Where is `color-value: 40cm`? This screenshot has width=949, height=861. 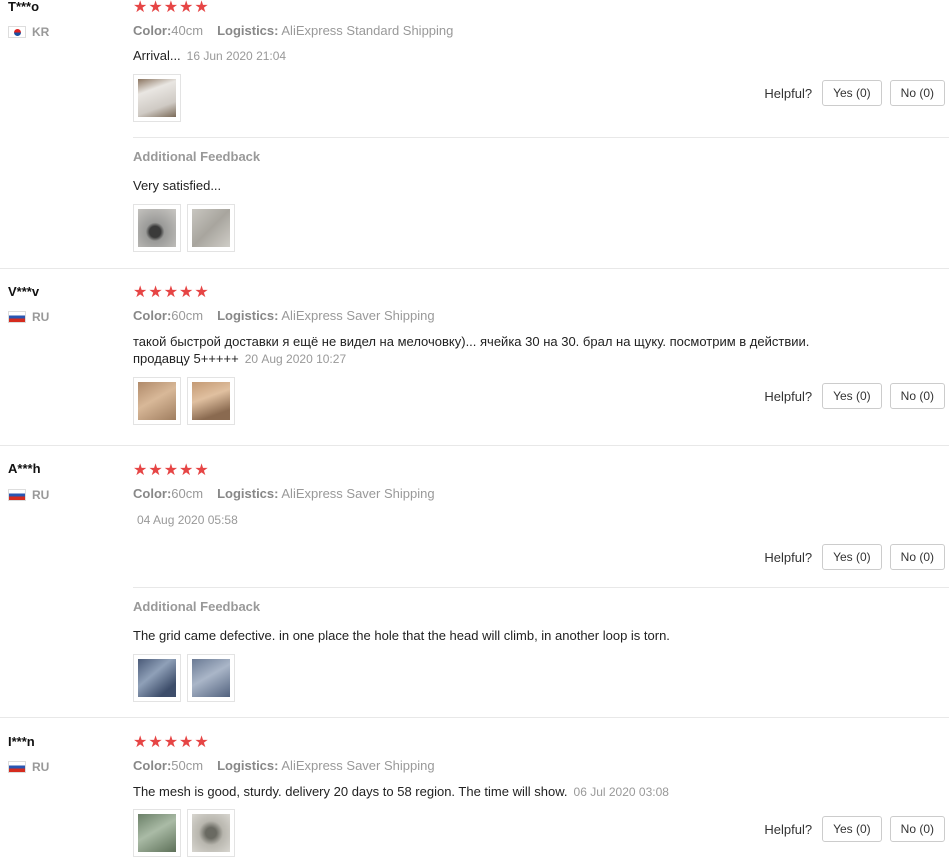
color-value: 40cm is located at coordinates (187, 30).